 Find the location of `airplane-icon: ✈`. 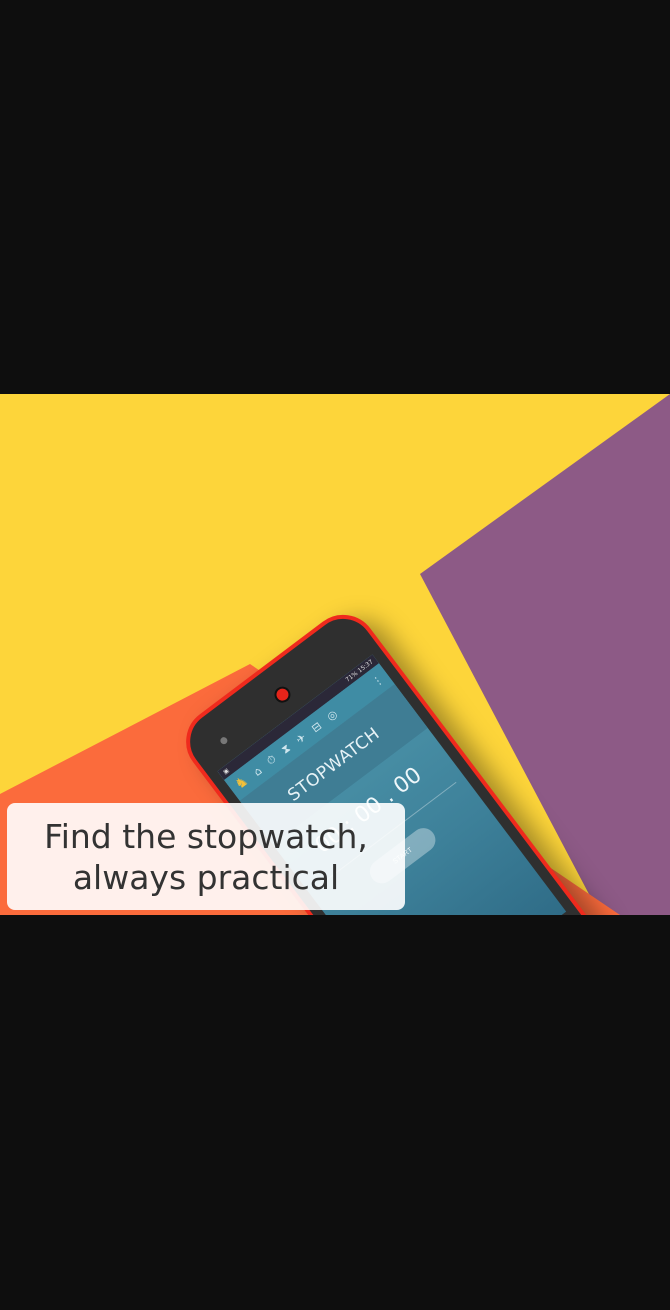

airplane-icon: ✈ is located at coordinates (300, 738).